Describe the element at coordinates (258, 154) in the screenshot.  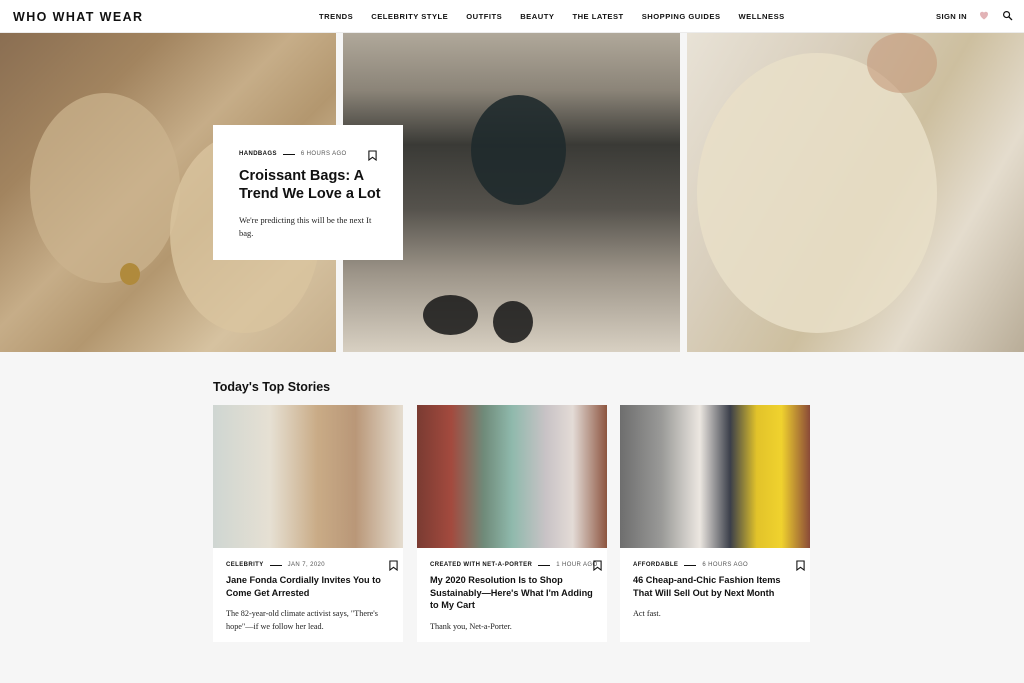
I see `featured-category: HANDBAGS` at that location.